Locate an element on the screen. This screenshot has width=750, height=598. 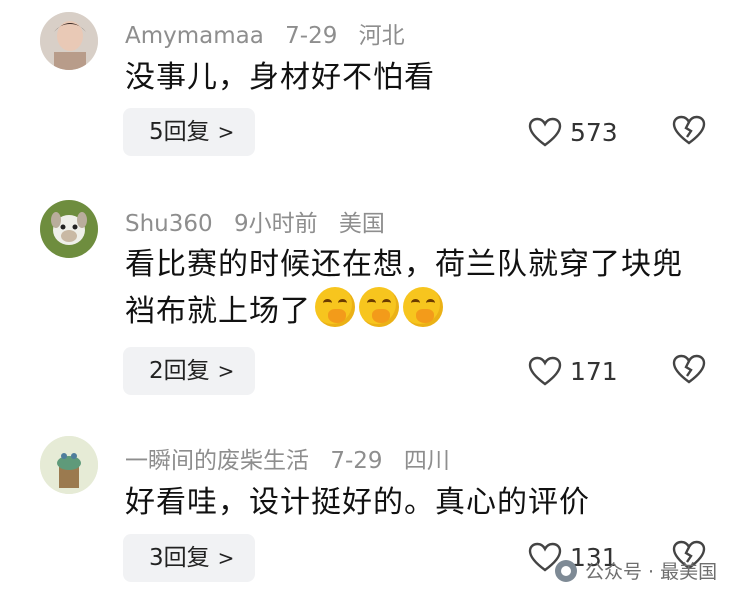
comment-meta: Shu360 9小时前 美国 is located at coordinates (262, 221).